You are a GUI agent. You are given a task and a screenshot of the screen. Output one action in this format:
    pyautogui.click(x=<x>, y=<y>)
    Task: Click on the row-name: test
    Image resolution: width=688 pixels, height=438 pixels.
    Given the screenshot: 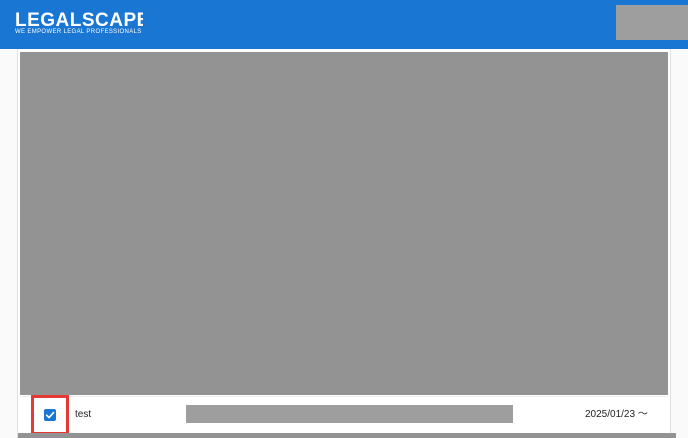 What is the action you would take?
    pyautogui.click(x=83, y=414)
    